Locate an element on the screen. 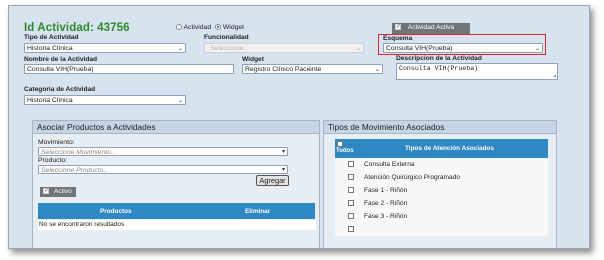 This screenshot has height=260, width=604. list-item: Consulta Externa is located at coordinates (441, 165).